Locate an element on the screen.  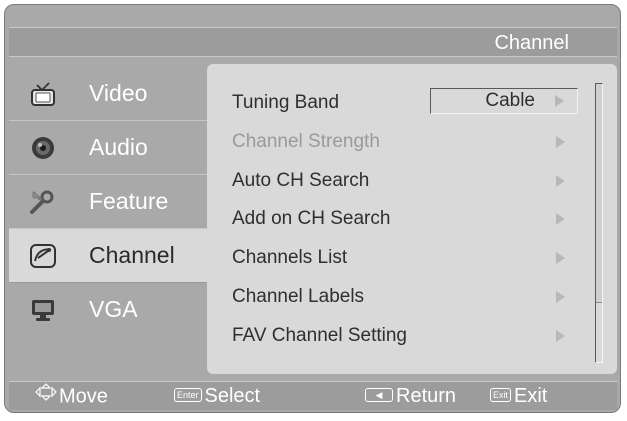
page-title: Channel is located at coordinates (531, 43).